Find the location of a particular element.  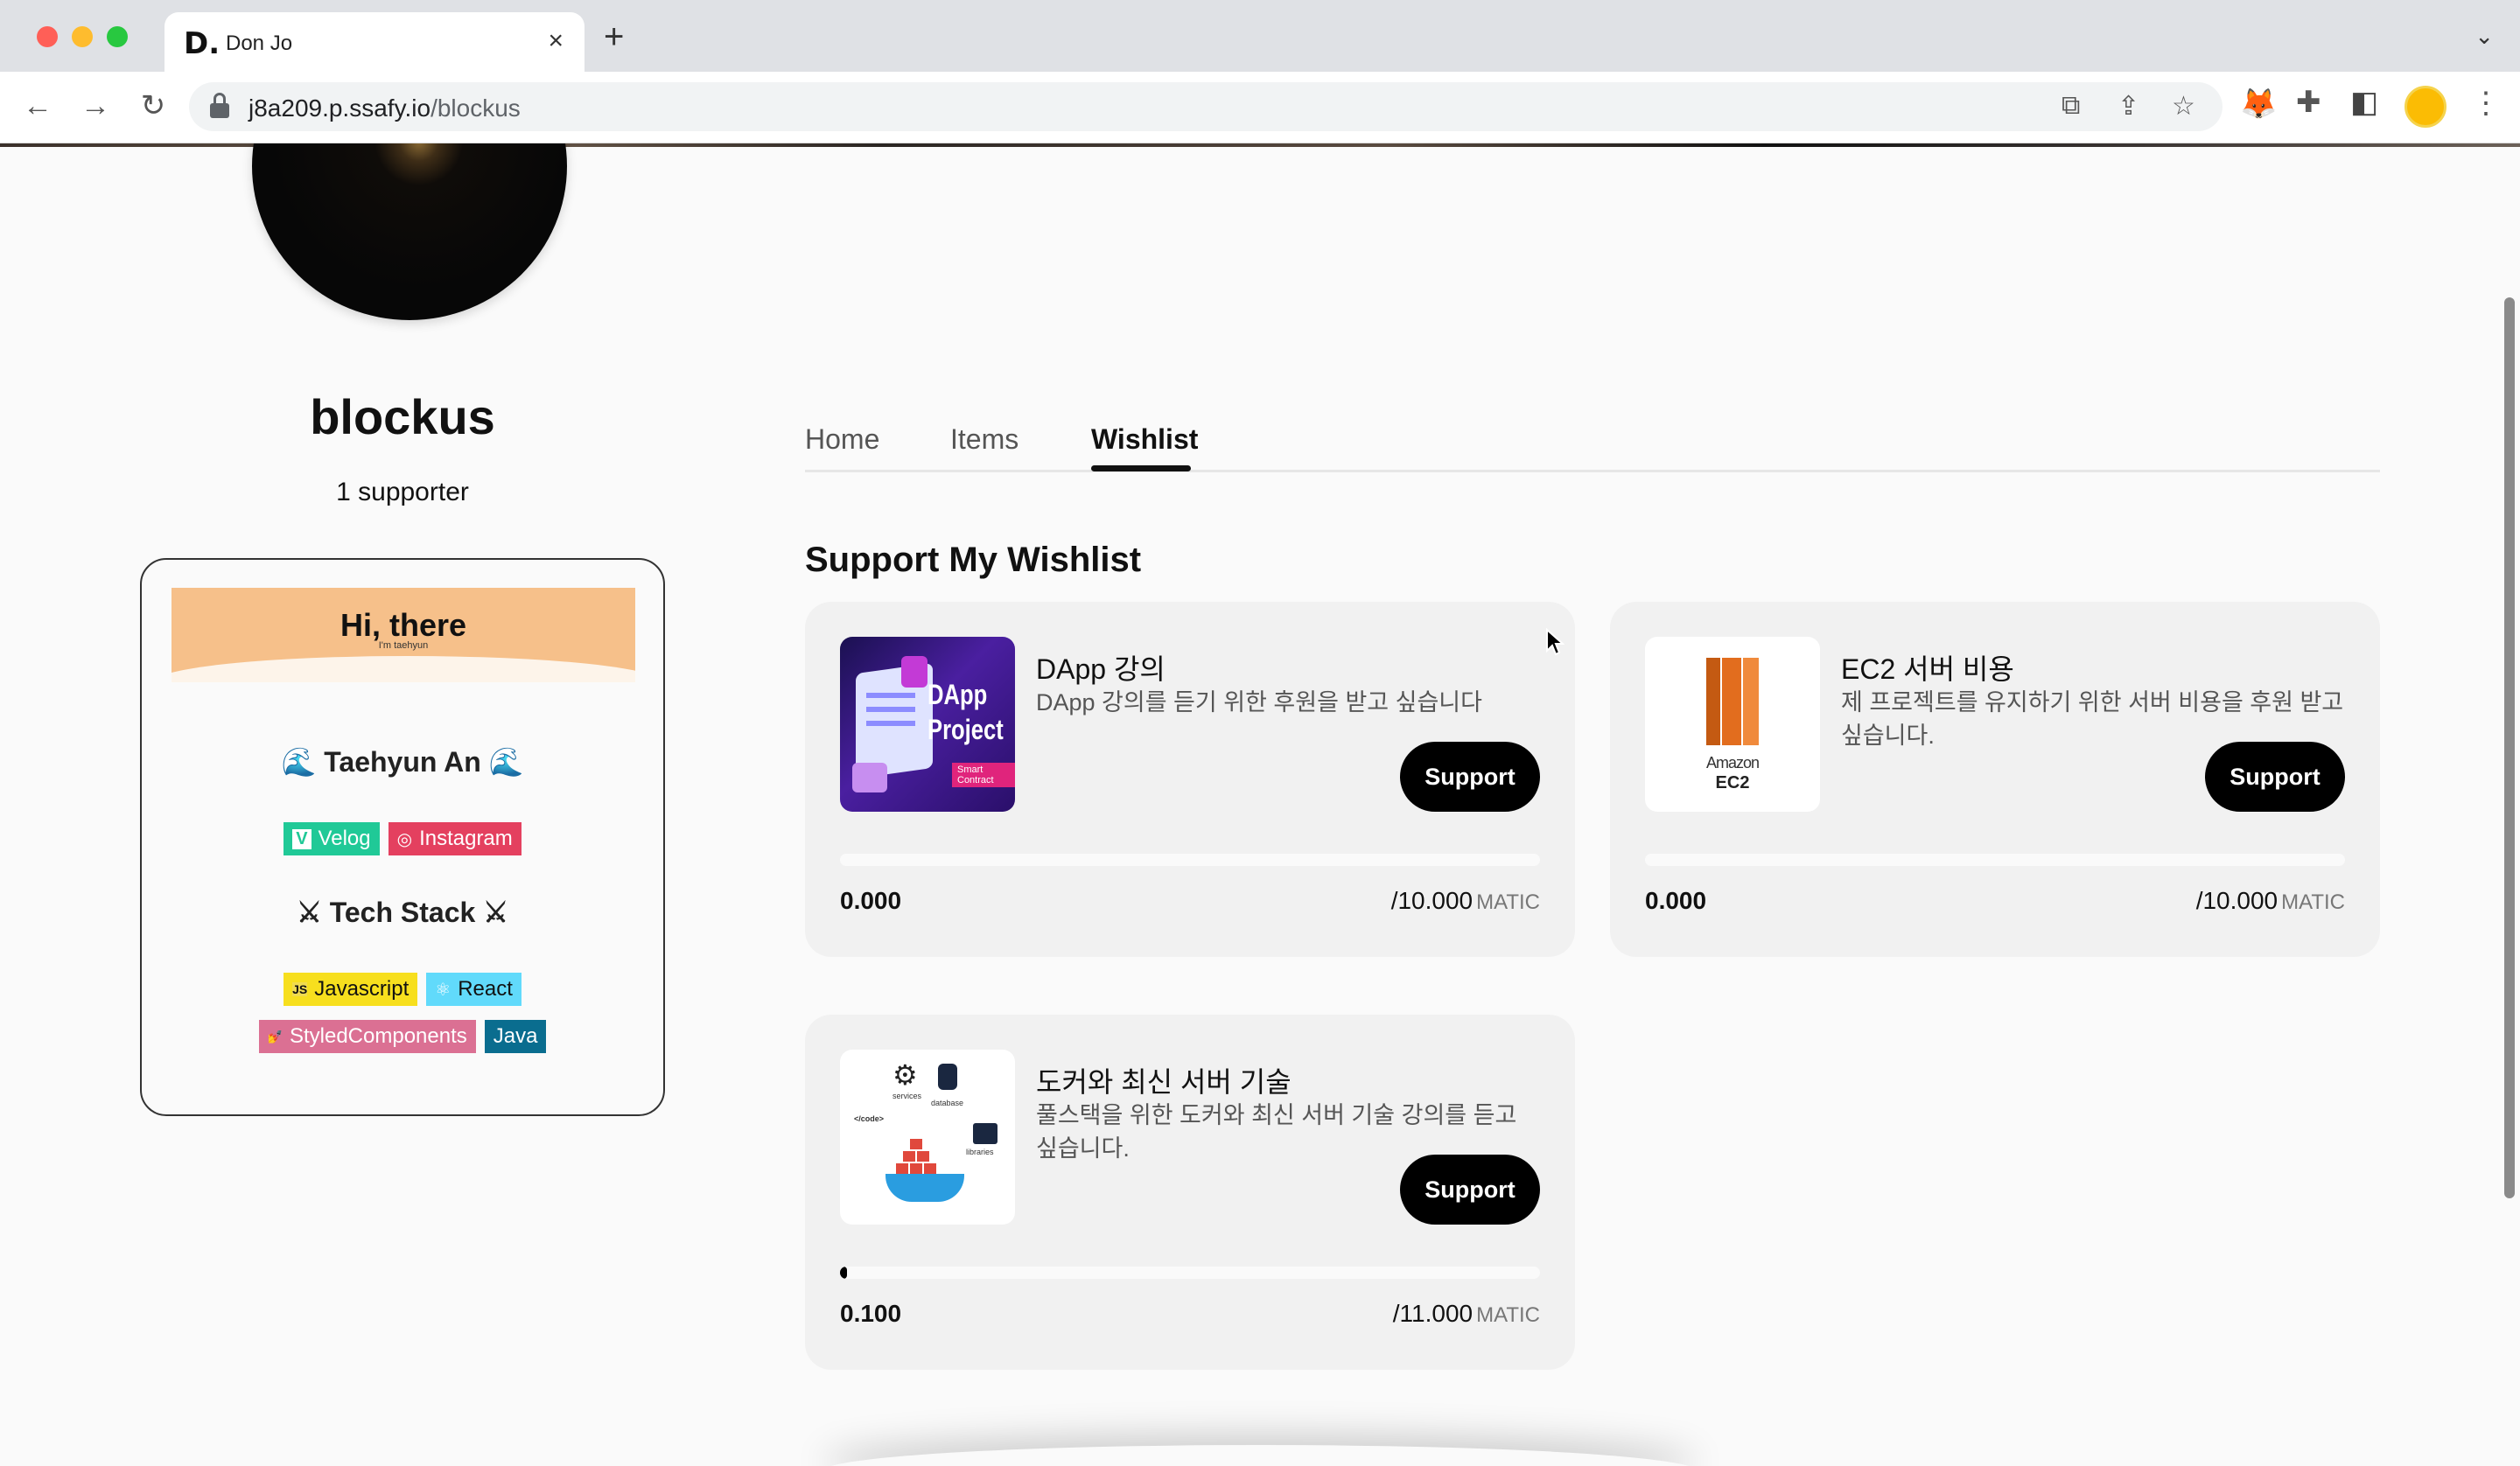

page-scrollbar is located at coordinates (2509, 748).